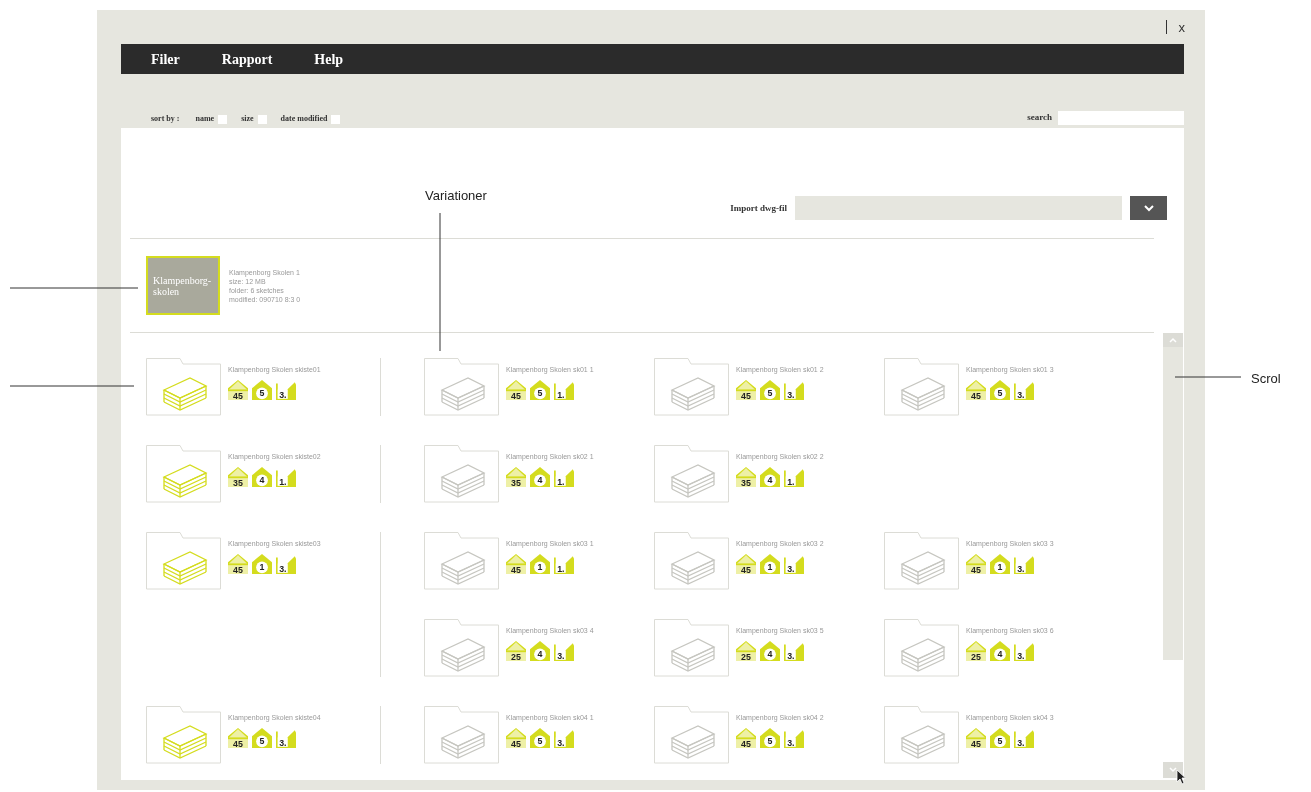 The image size is (1311, 792). What do you see at coordinates (165, 59) in the screenshot?
I see `menu-item: Filer` at bounding box center [165, 59].